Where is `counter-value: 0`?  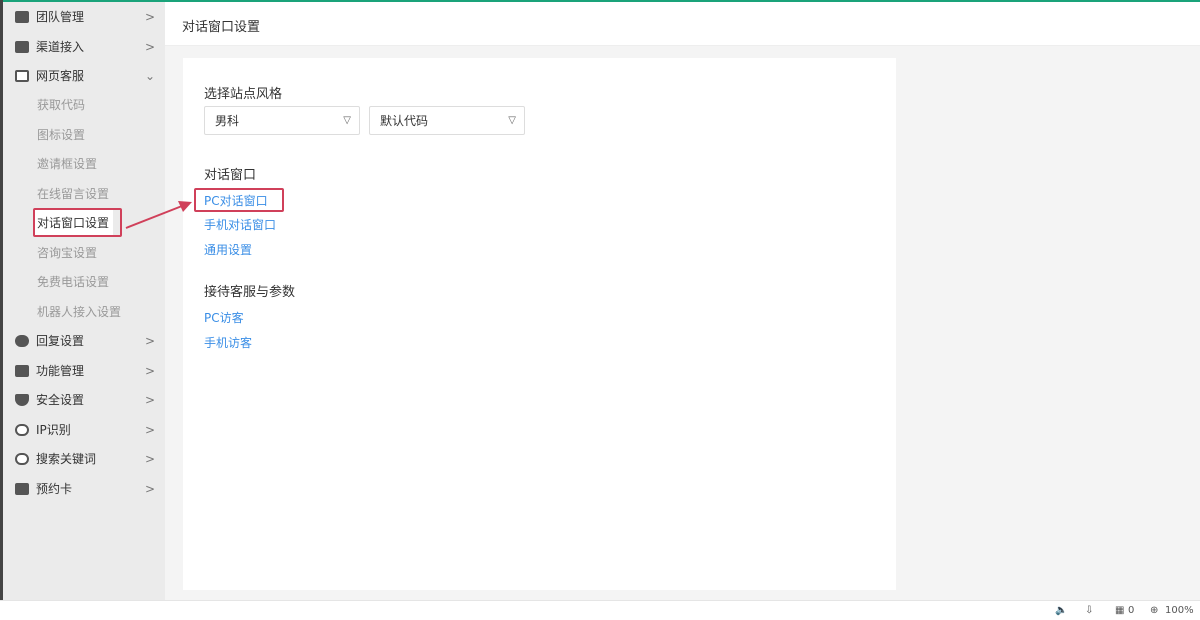
counter-value: 0 is located at coordinates (1131, 610).